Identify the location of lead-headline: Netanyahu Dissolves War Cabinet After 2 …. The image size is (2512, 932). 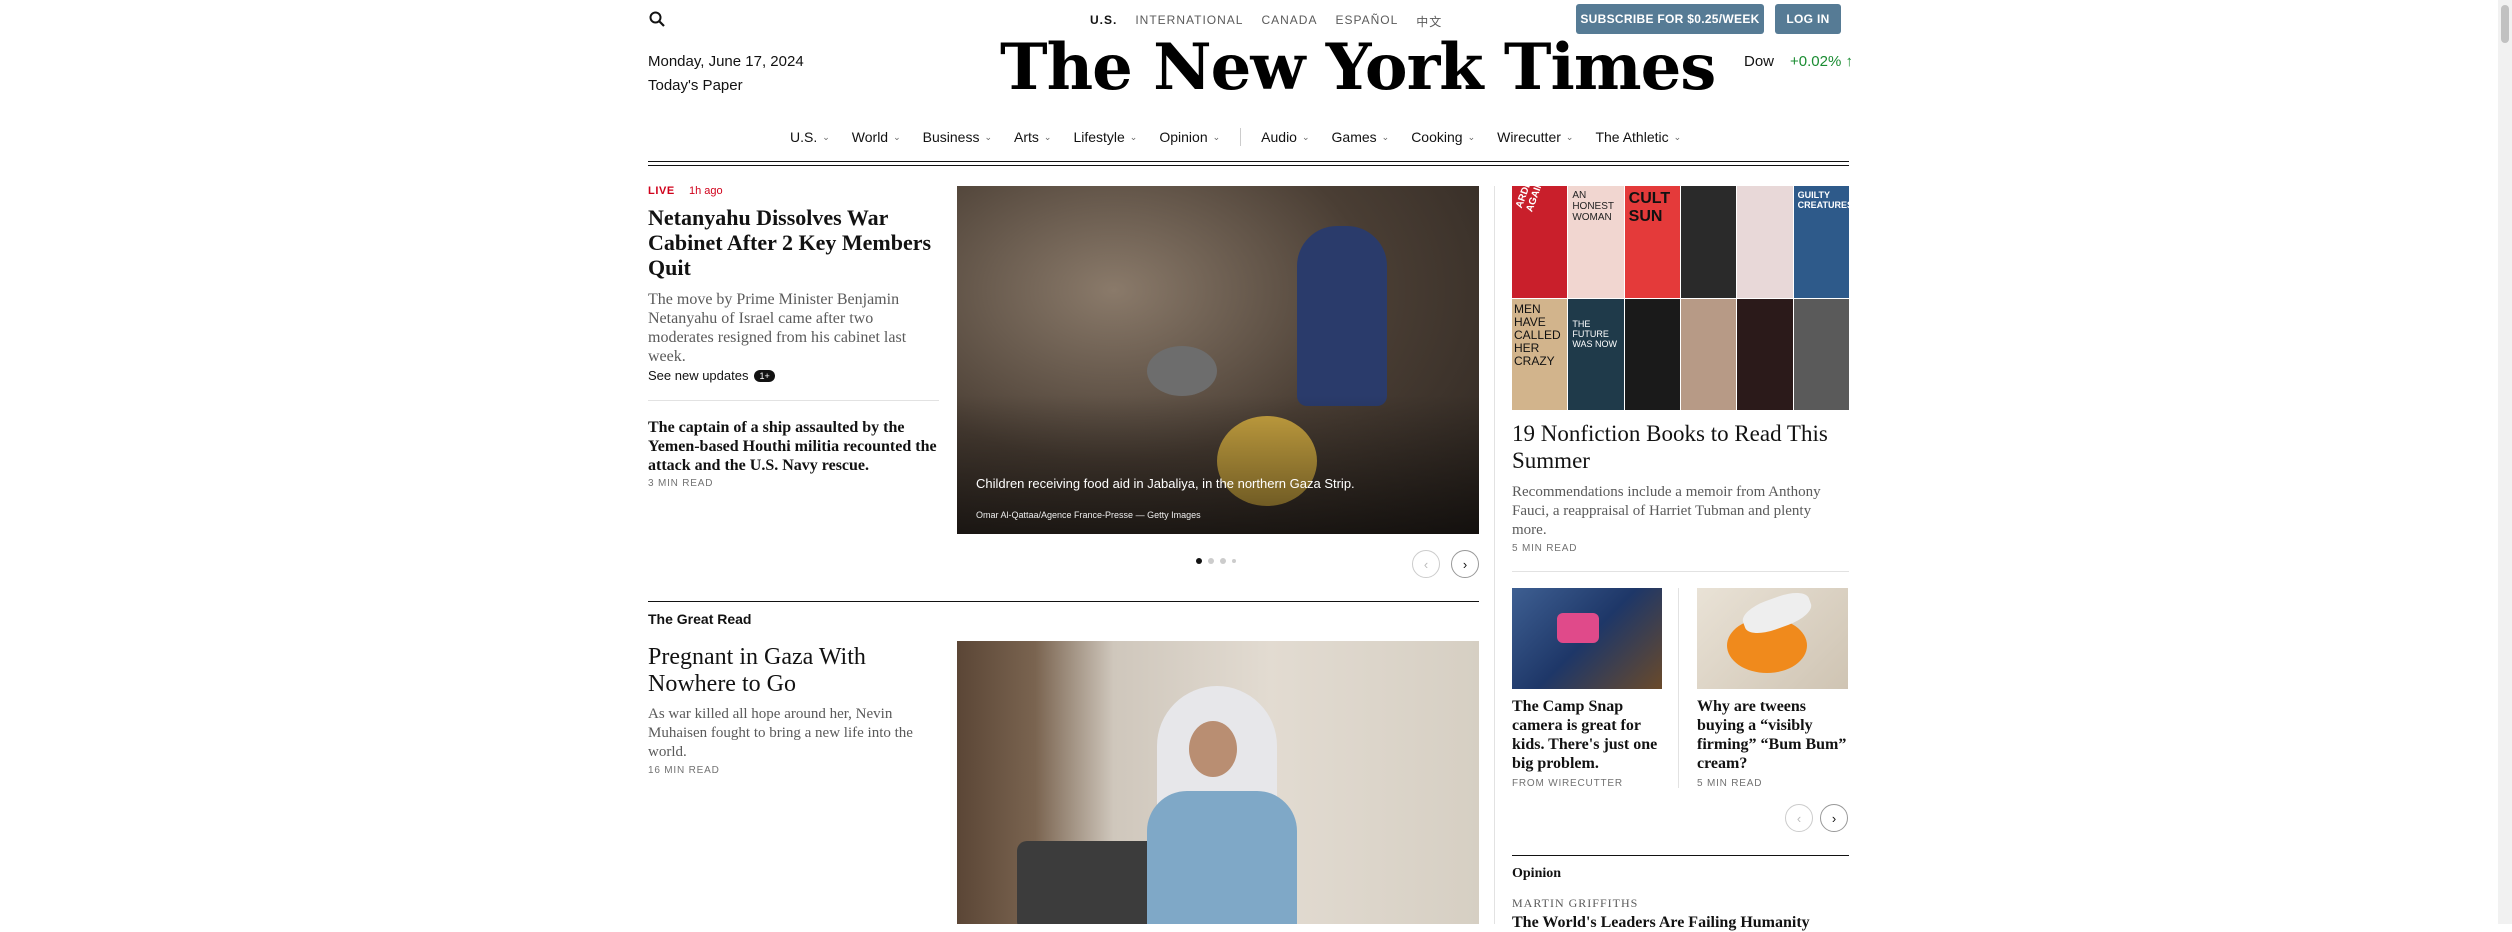
(793, 242).